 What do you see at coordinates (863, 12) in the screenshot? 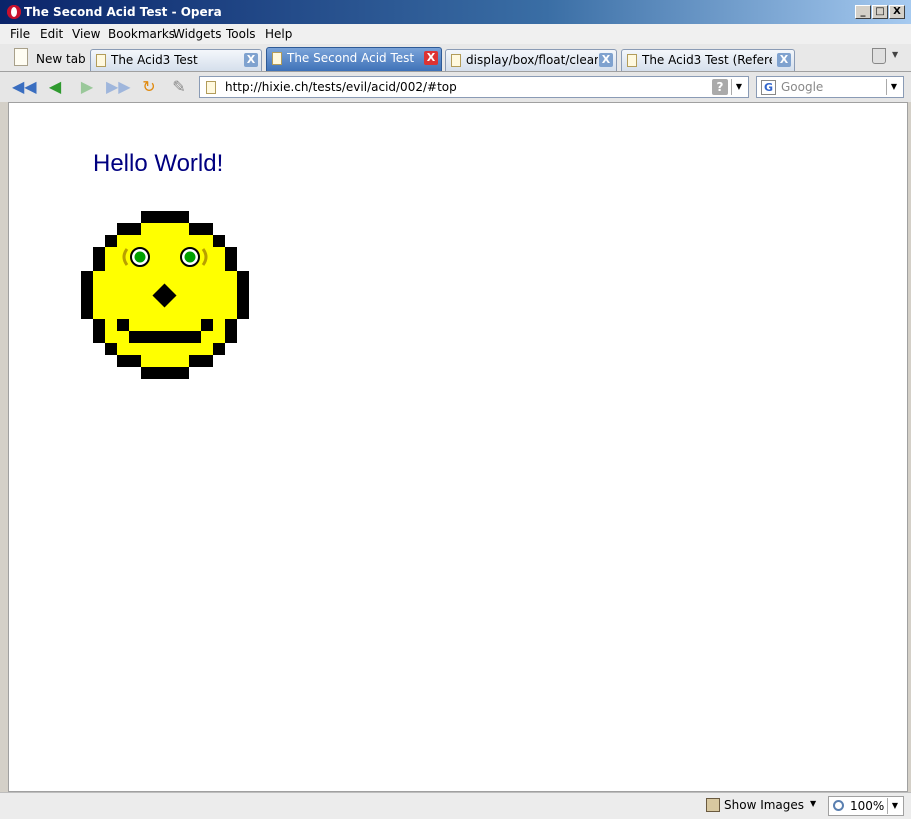
I see `minimize-button: _` at bounding box center [863, 12].